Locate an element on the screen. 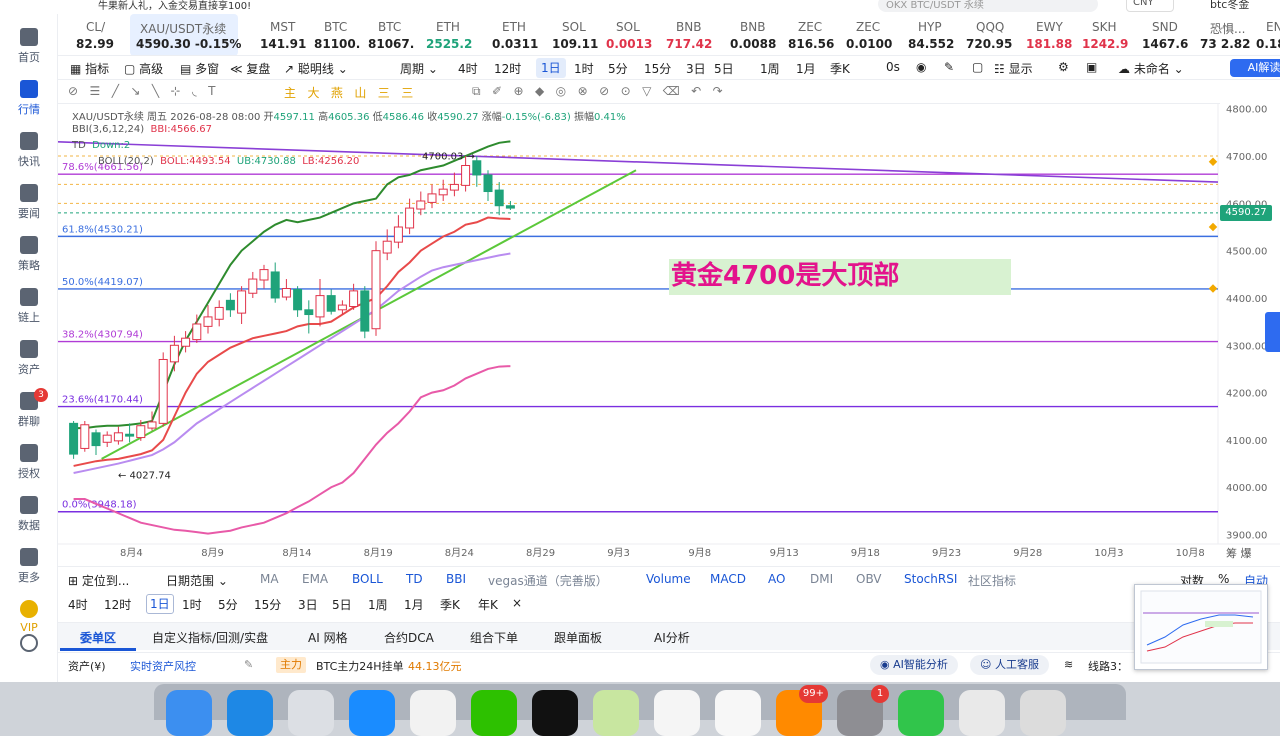 The width and height of the screenshot is (1280, 736). edit-icon: ✎ is located at coordinates (248, 664).